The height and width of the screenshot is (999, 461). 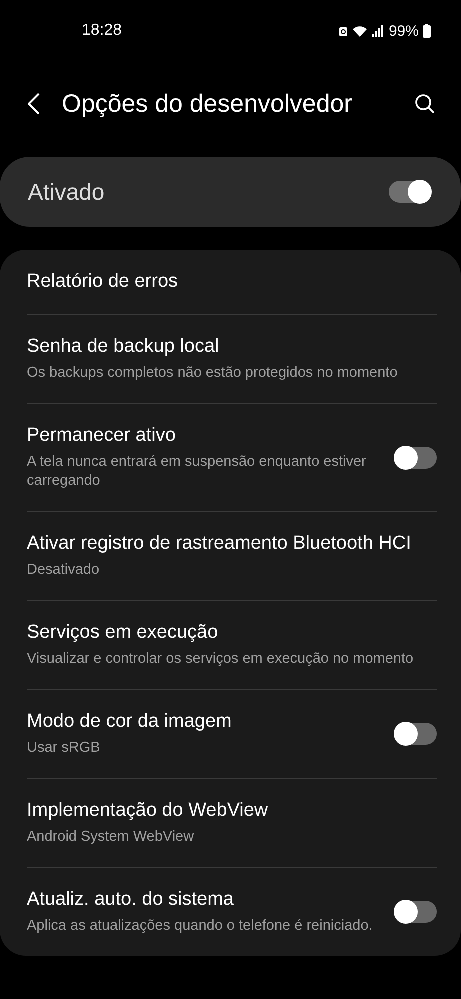 What do you see at coordinates (102, 31) in the screenshot?
I see `status-time: 18:28` at bounding box center [102, 31].